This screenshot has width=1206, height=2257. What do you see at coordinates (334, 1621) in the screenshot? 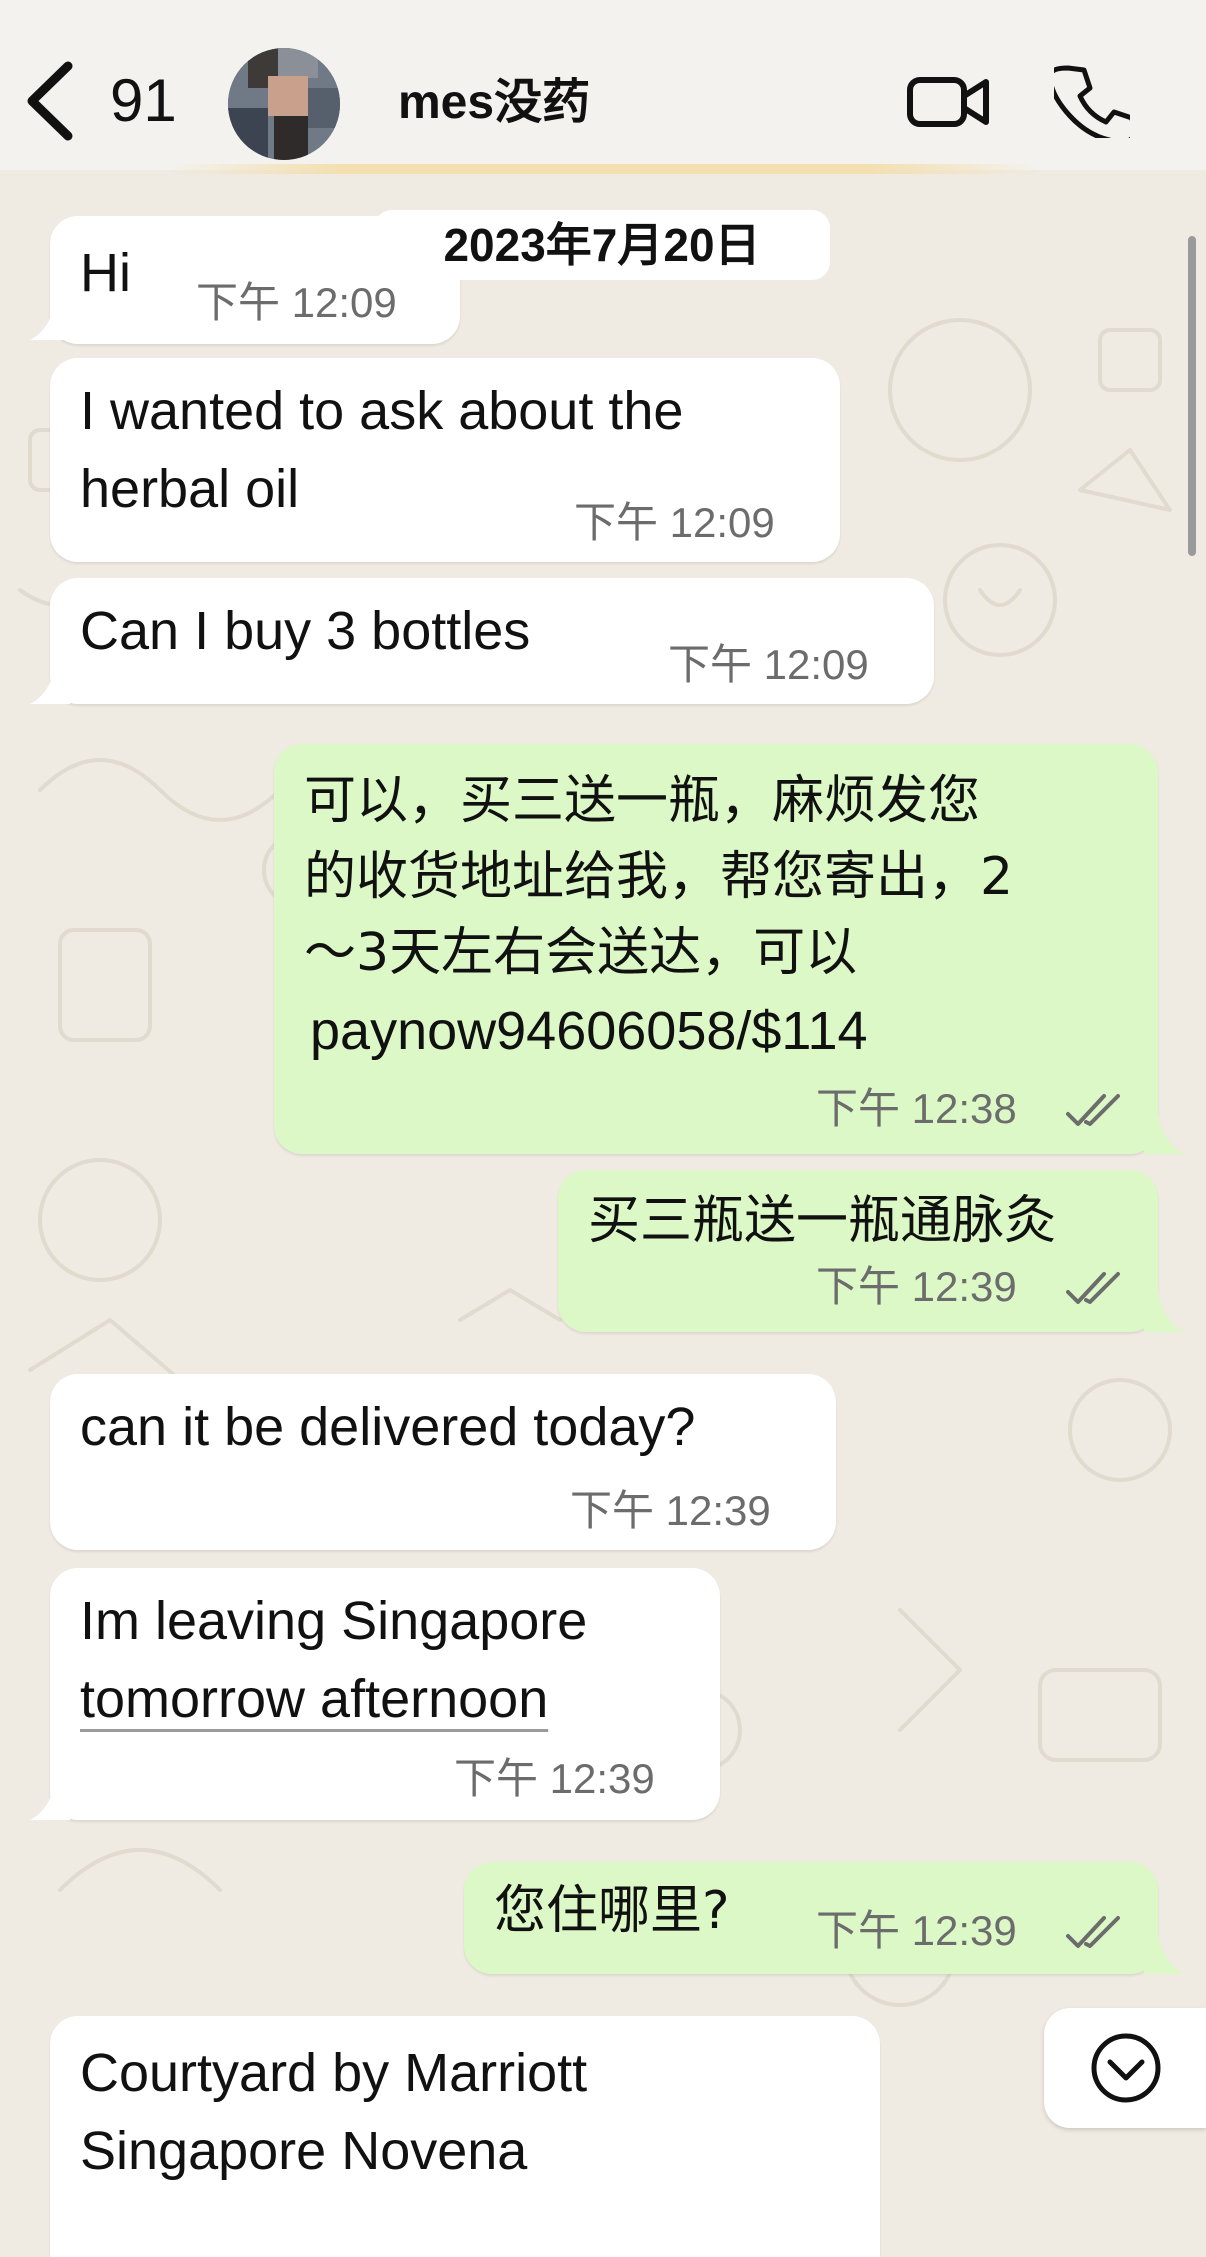
I see `message-text: Im leaving Singapore` at bounding box center [334, 1621].